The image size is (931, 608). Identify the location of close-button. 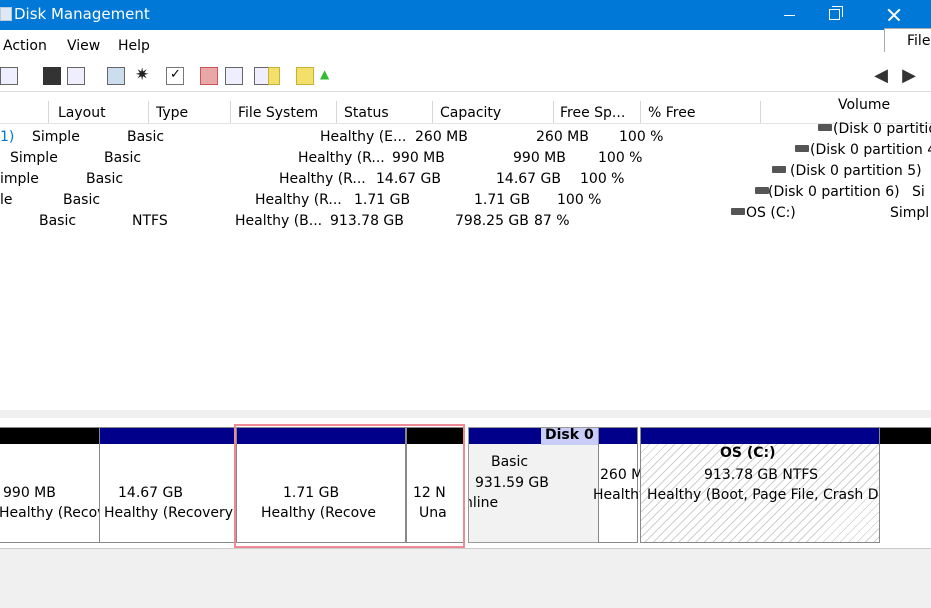
(893, 15).